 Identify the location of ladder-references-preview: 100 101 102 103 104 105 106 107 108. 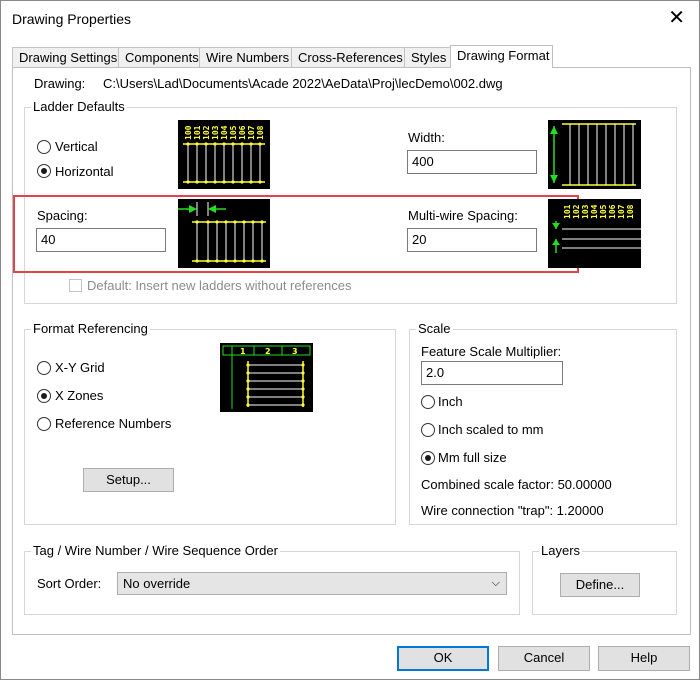
(224, 154).